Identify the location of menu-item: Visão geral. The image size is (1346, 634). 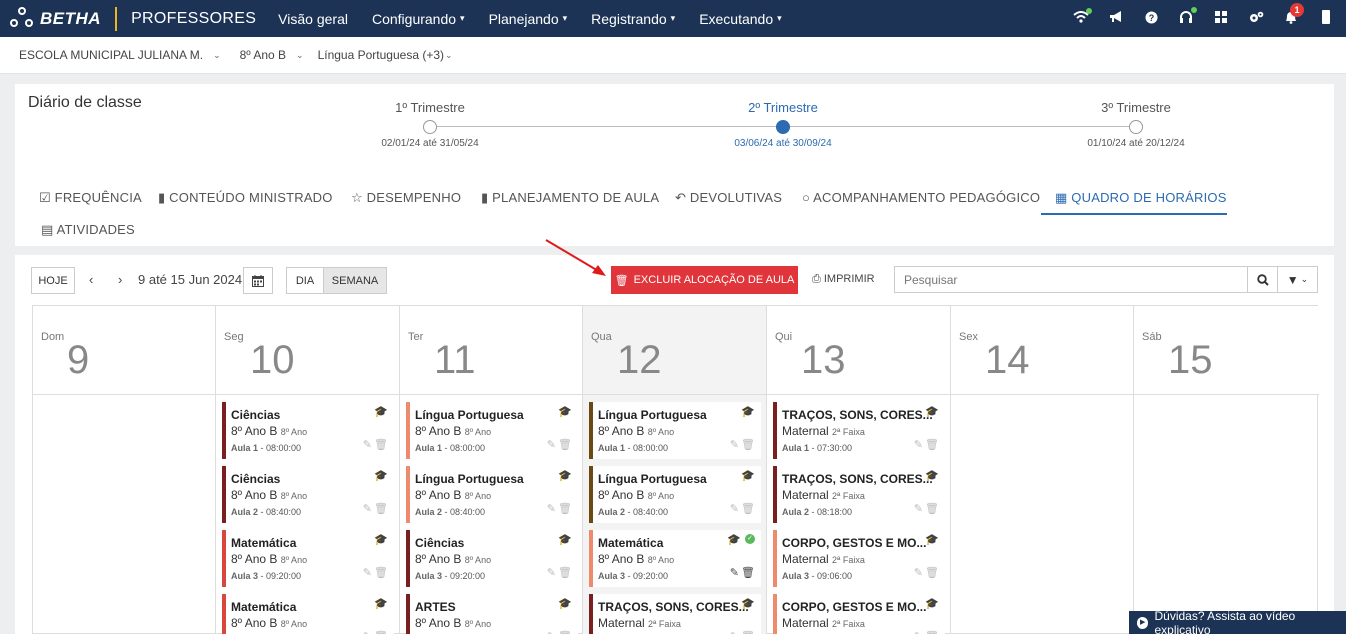
(313, 19).